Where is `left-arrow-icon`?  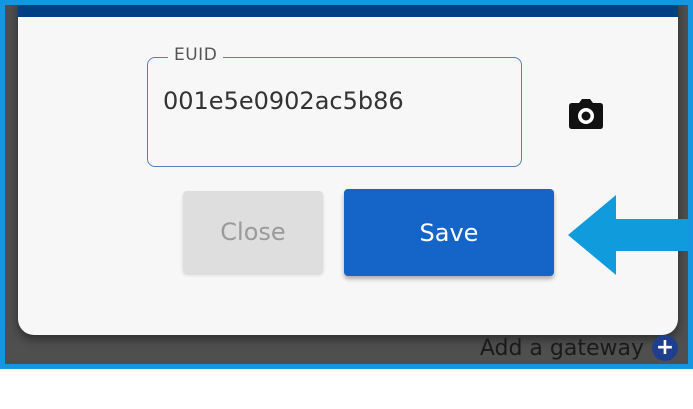
left-arrow-icon is located at coordinates (628, 235).